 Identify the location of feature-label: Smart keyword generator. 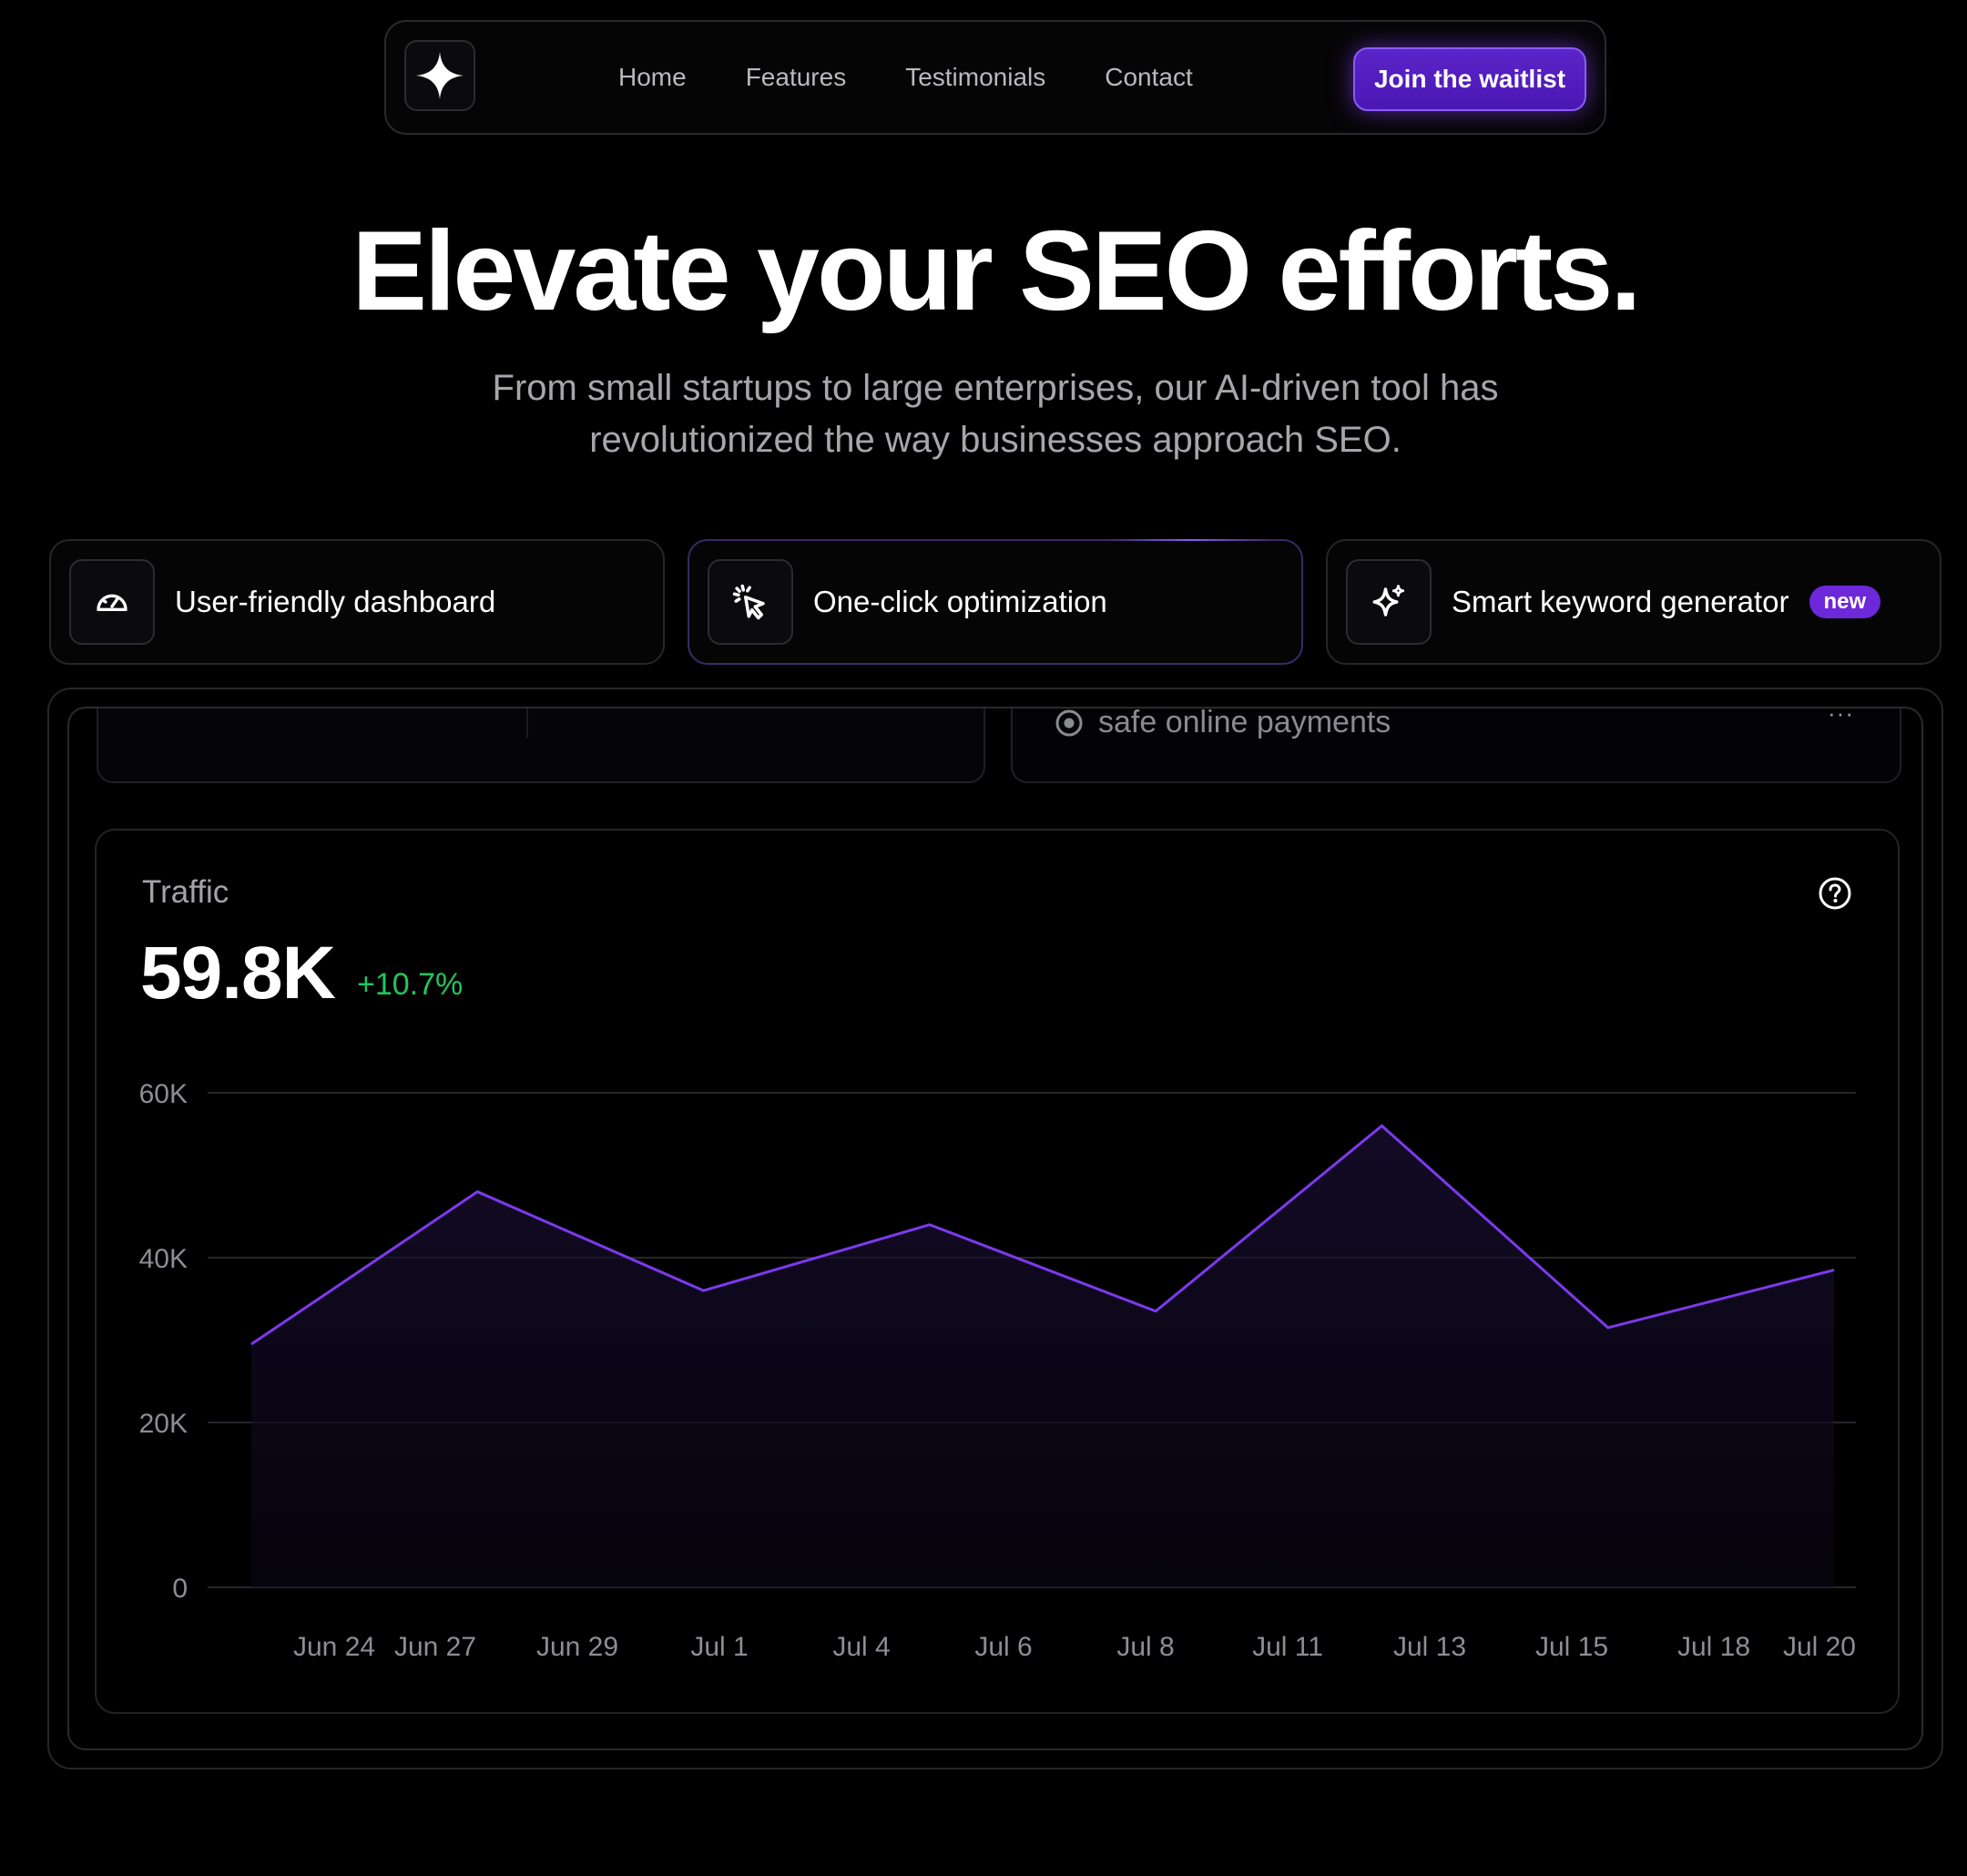
(1620, 601).